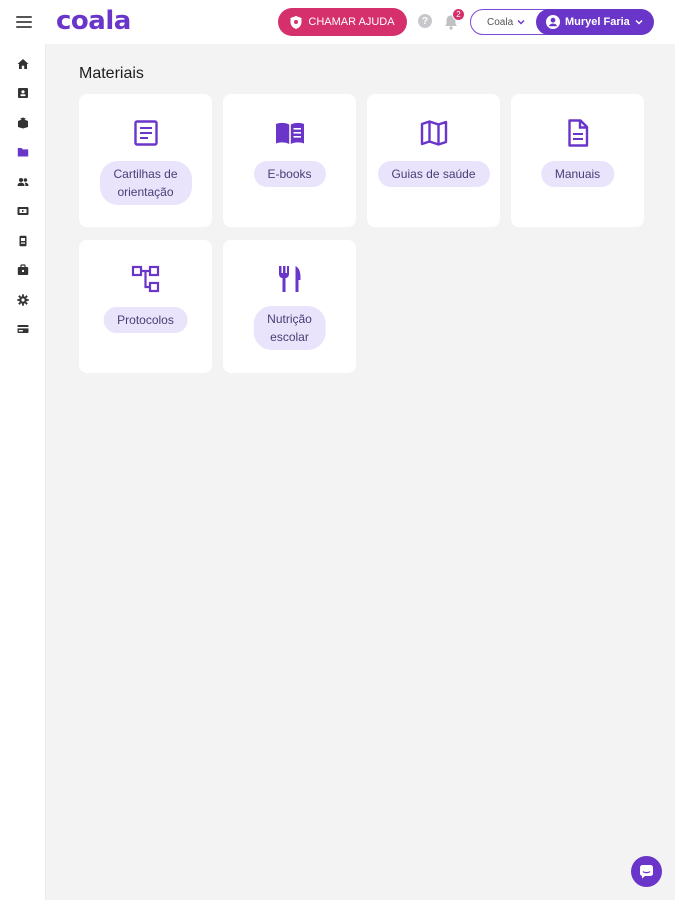 This screenshot has height=900, width=675. Describe the element at coordinates (23, 472) in the screenshot. I see `sidebar` at that location.